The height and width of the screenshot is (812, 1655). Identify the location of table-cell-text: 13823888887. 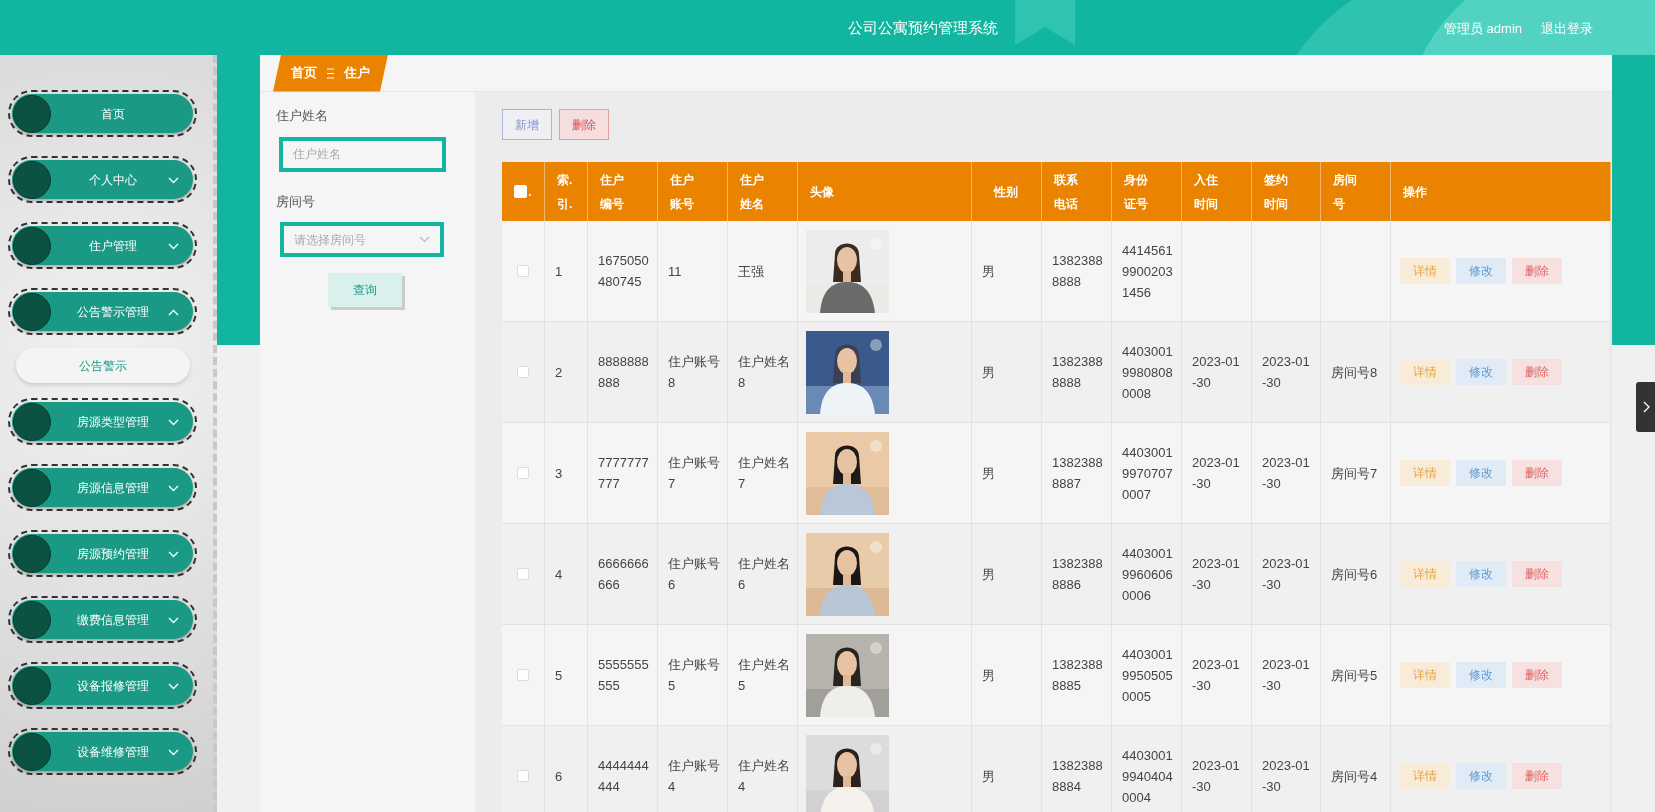
(1078, 473).